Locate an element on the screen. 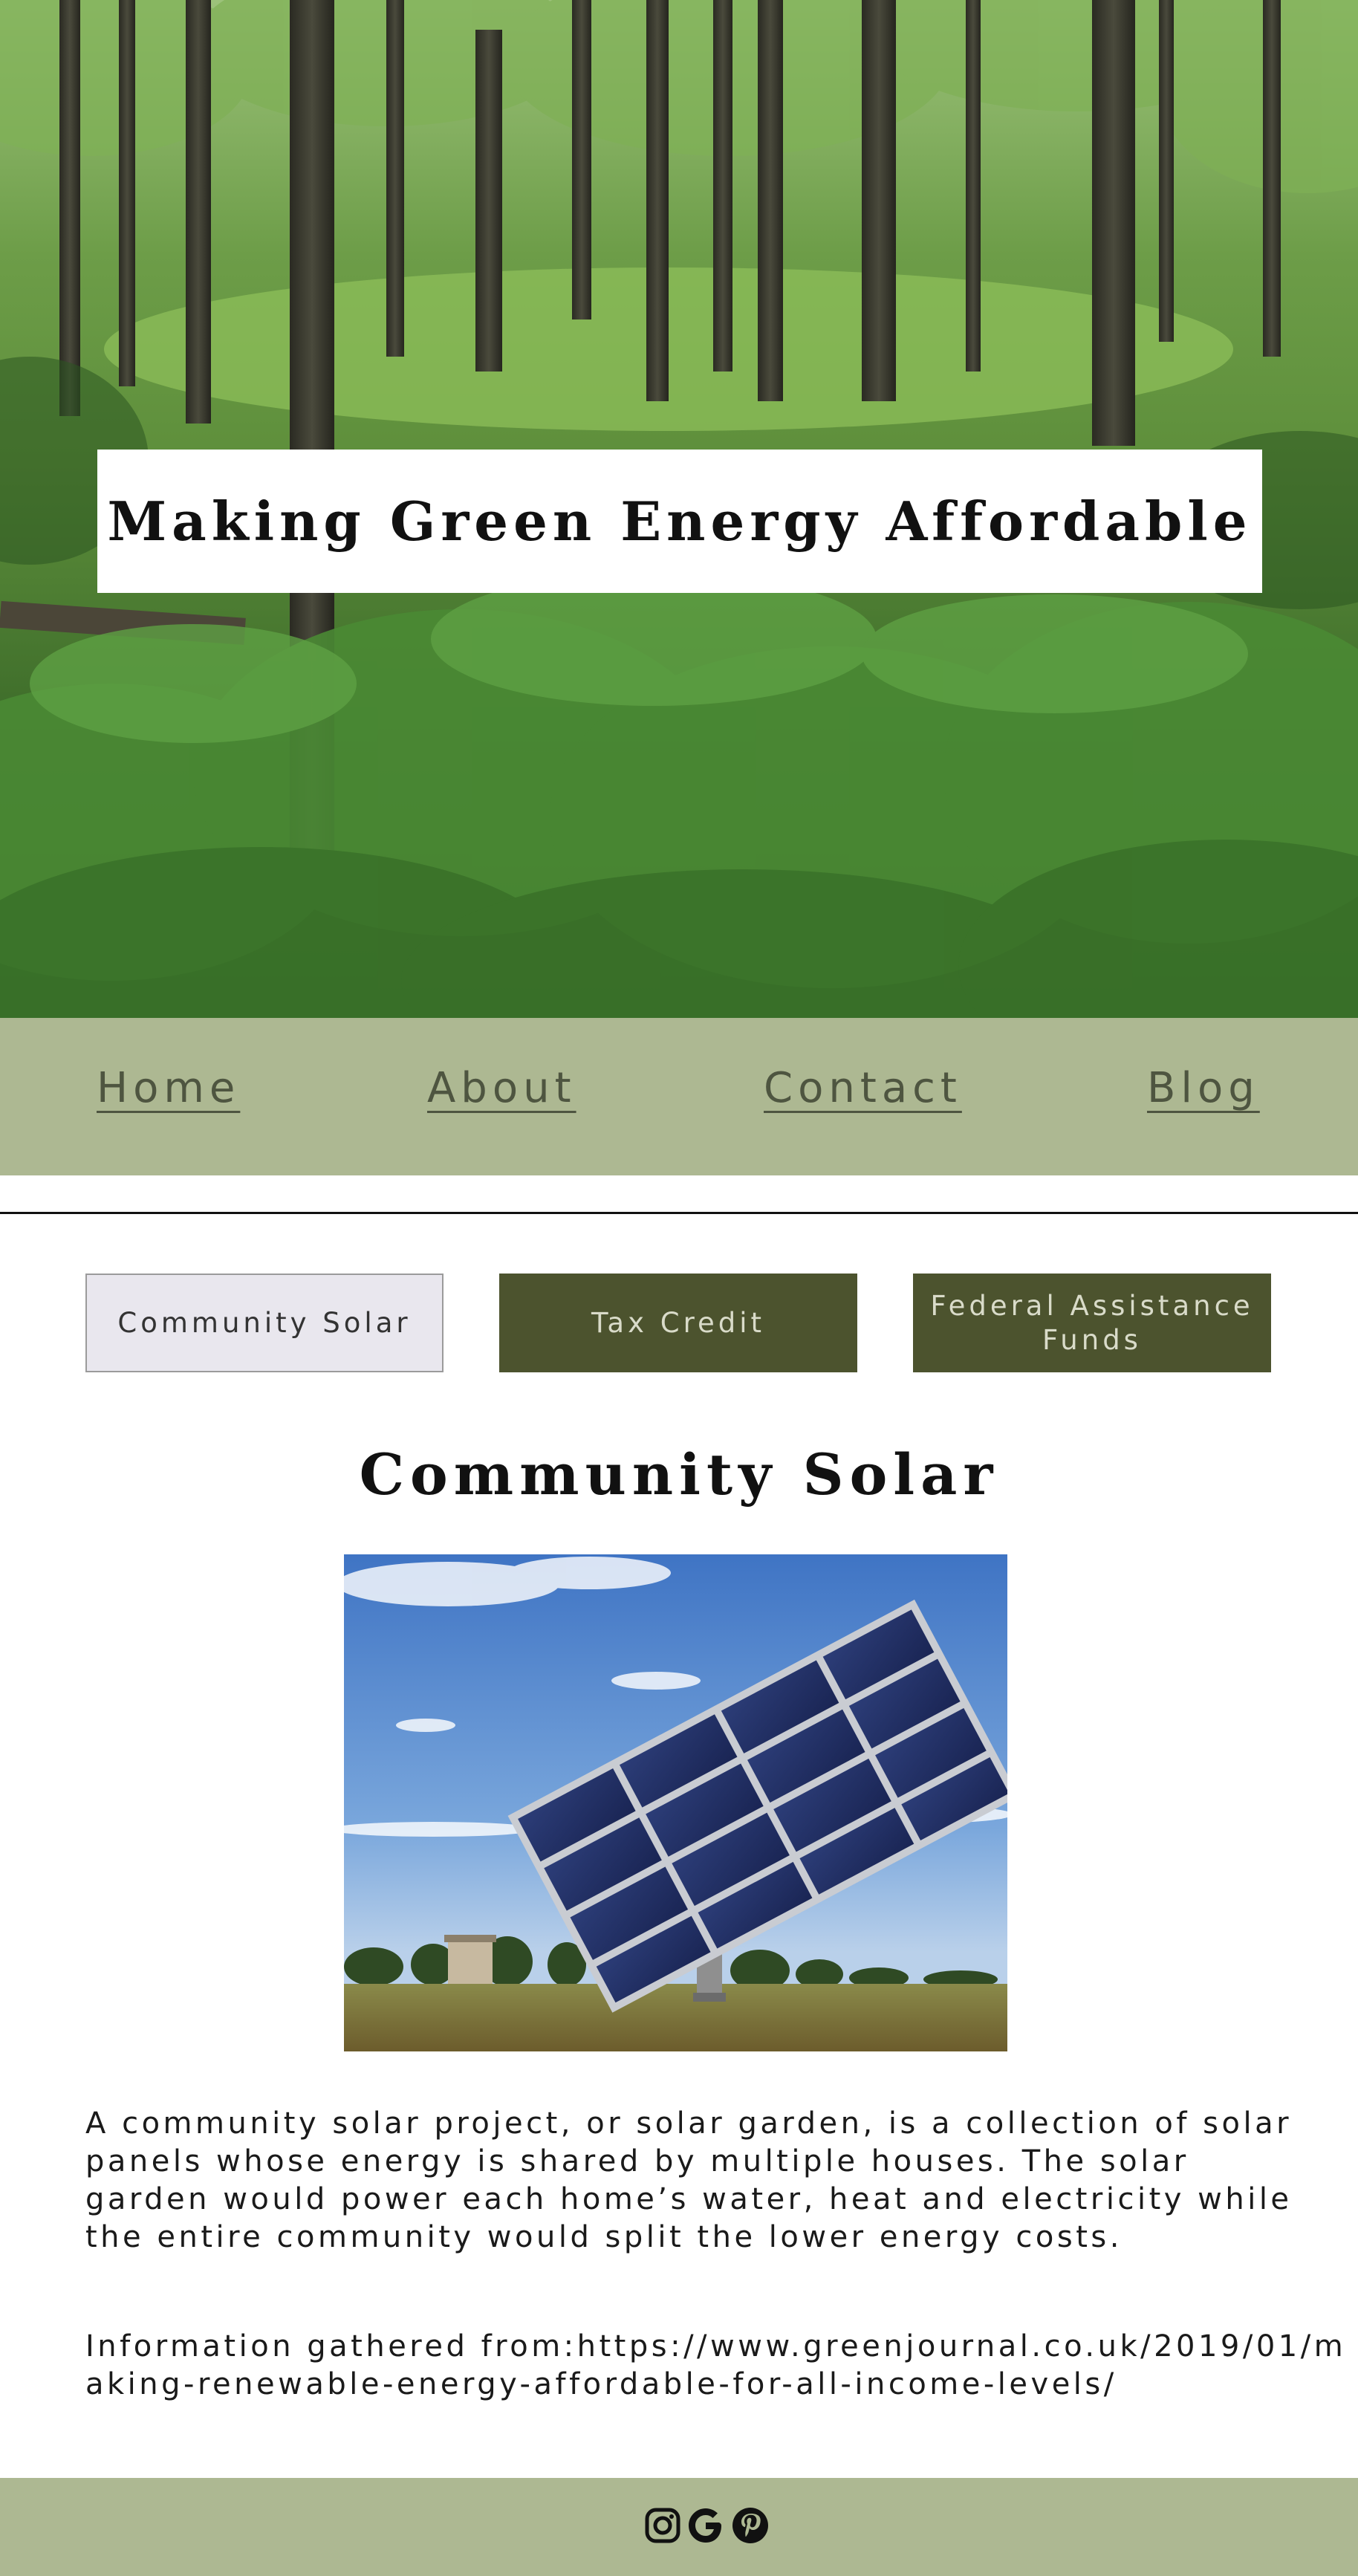 The height and width of the screenshot is (2576, 1358). tab-label: Community Solar is located at coordinates (264, 1322).